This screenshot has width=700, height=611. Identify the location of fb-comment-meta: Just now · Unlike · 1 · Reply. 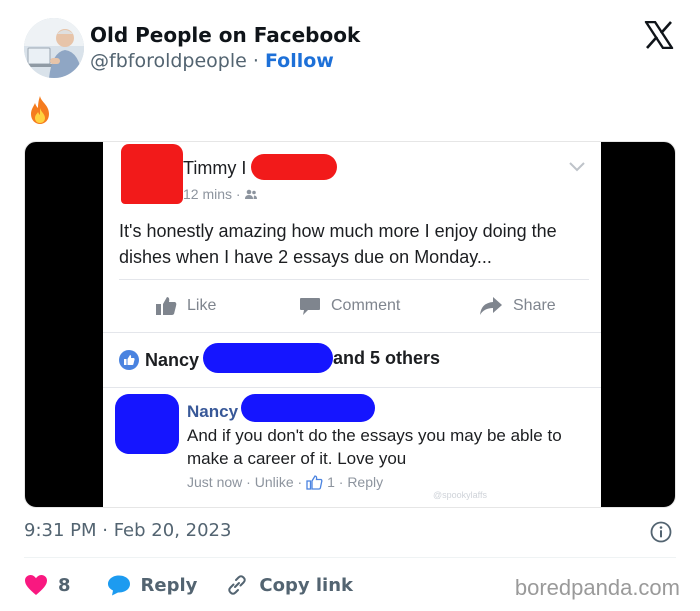
(285, 482).